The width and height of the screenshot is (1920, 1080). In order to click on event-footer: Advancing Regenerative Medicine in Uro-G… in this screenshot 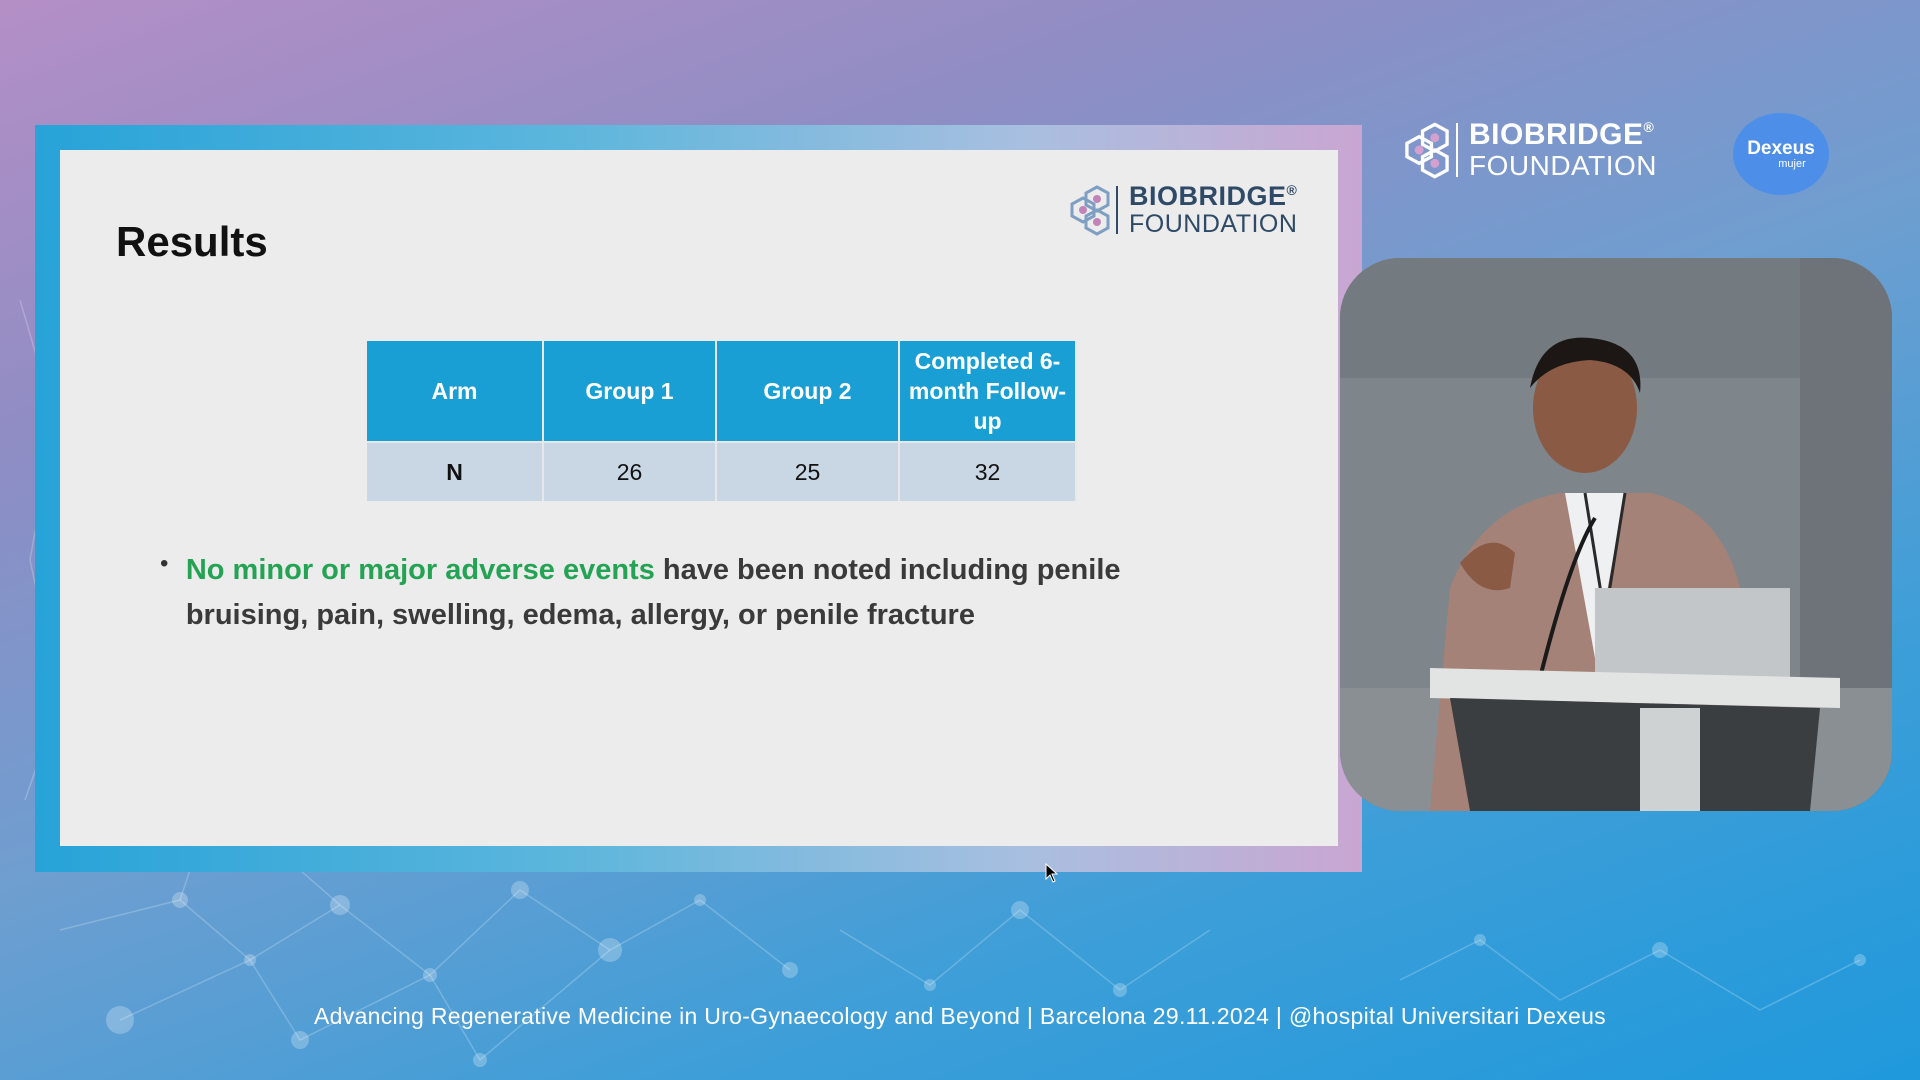, I will do `click(960, 1016)`.